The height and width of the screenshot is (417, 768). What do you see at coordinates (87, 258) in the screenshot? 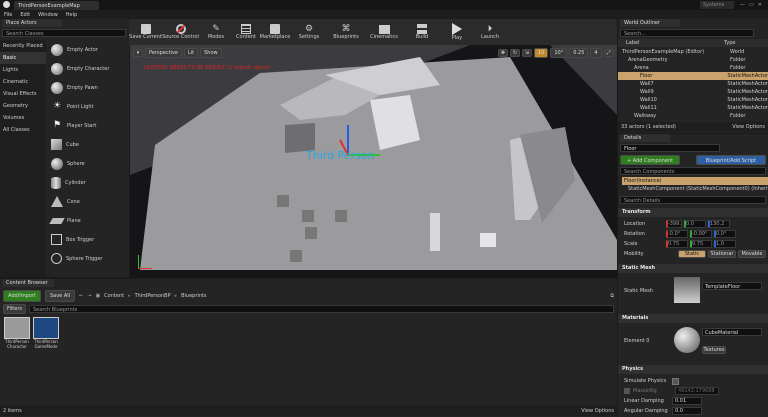
I see `actor-item: Sphere Trigger` at bounding box center [87, 258].